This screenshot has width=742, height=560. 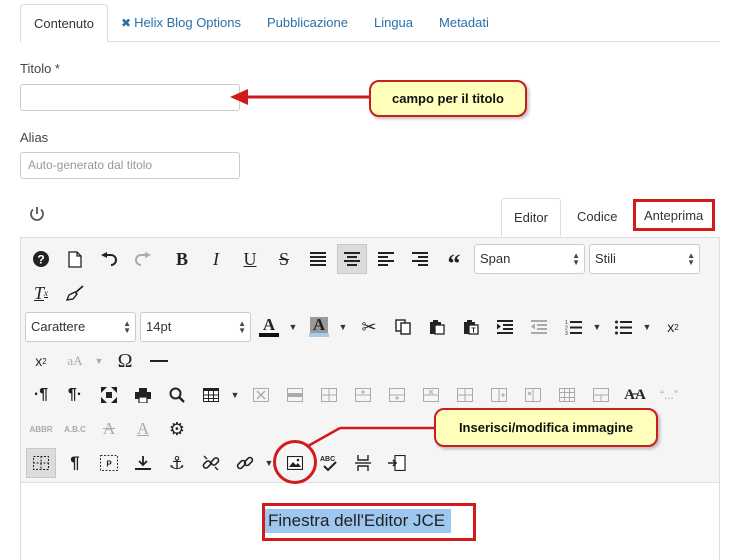 What do you see at coordinates (420, 259) in the screenshot?
I see `align-right-icon` at bounding box center [420, 259].